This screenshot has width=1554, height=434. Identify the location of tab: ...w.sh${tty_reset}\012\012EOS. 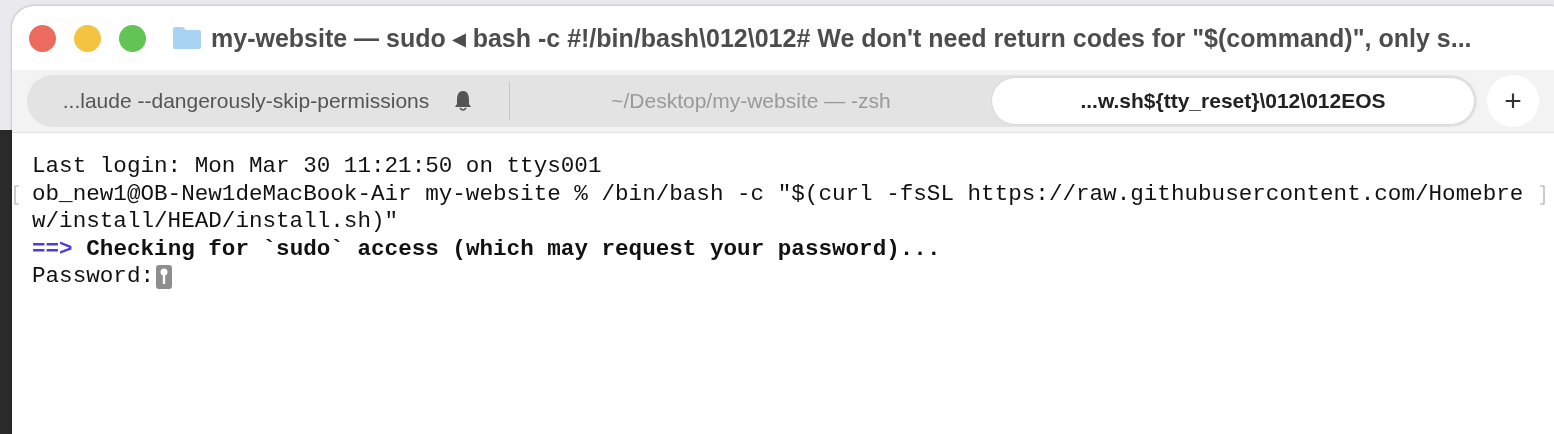
(1233, 101).